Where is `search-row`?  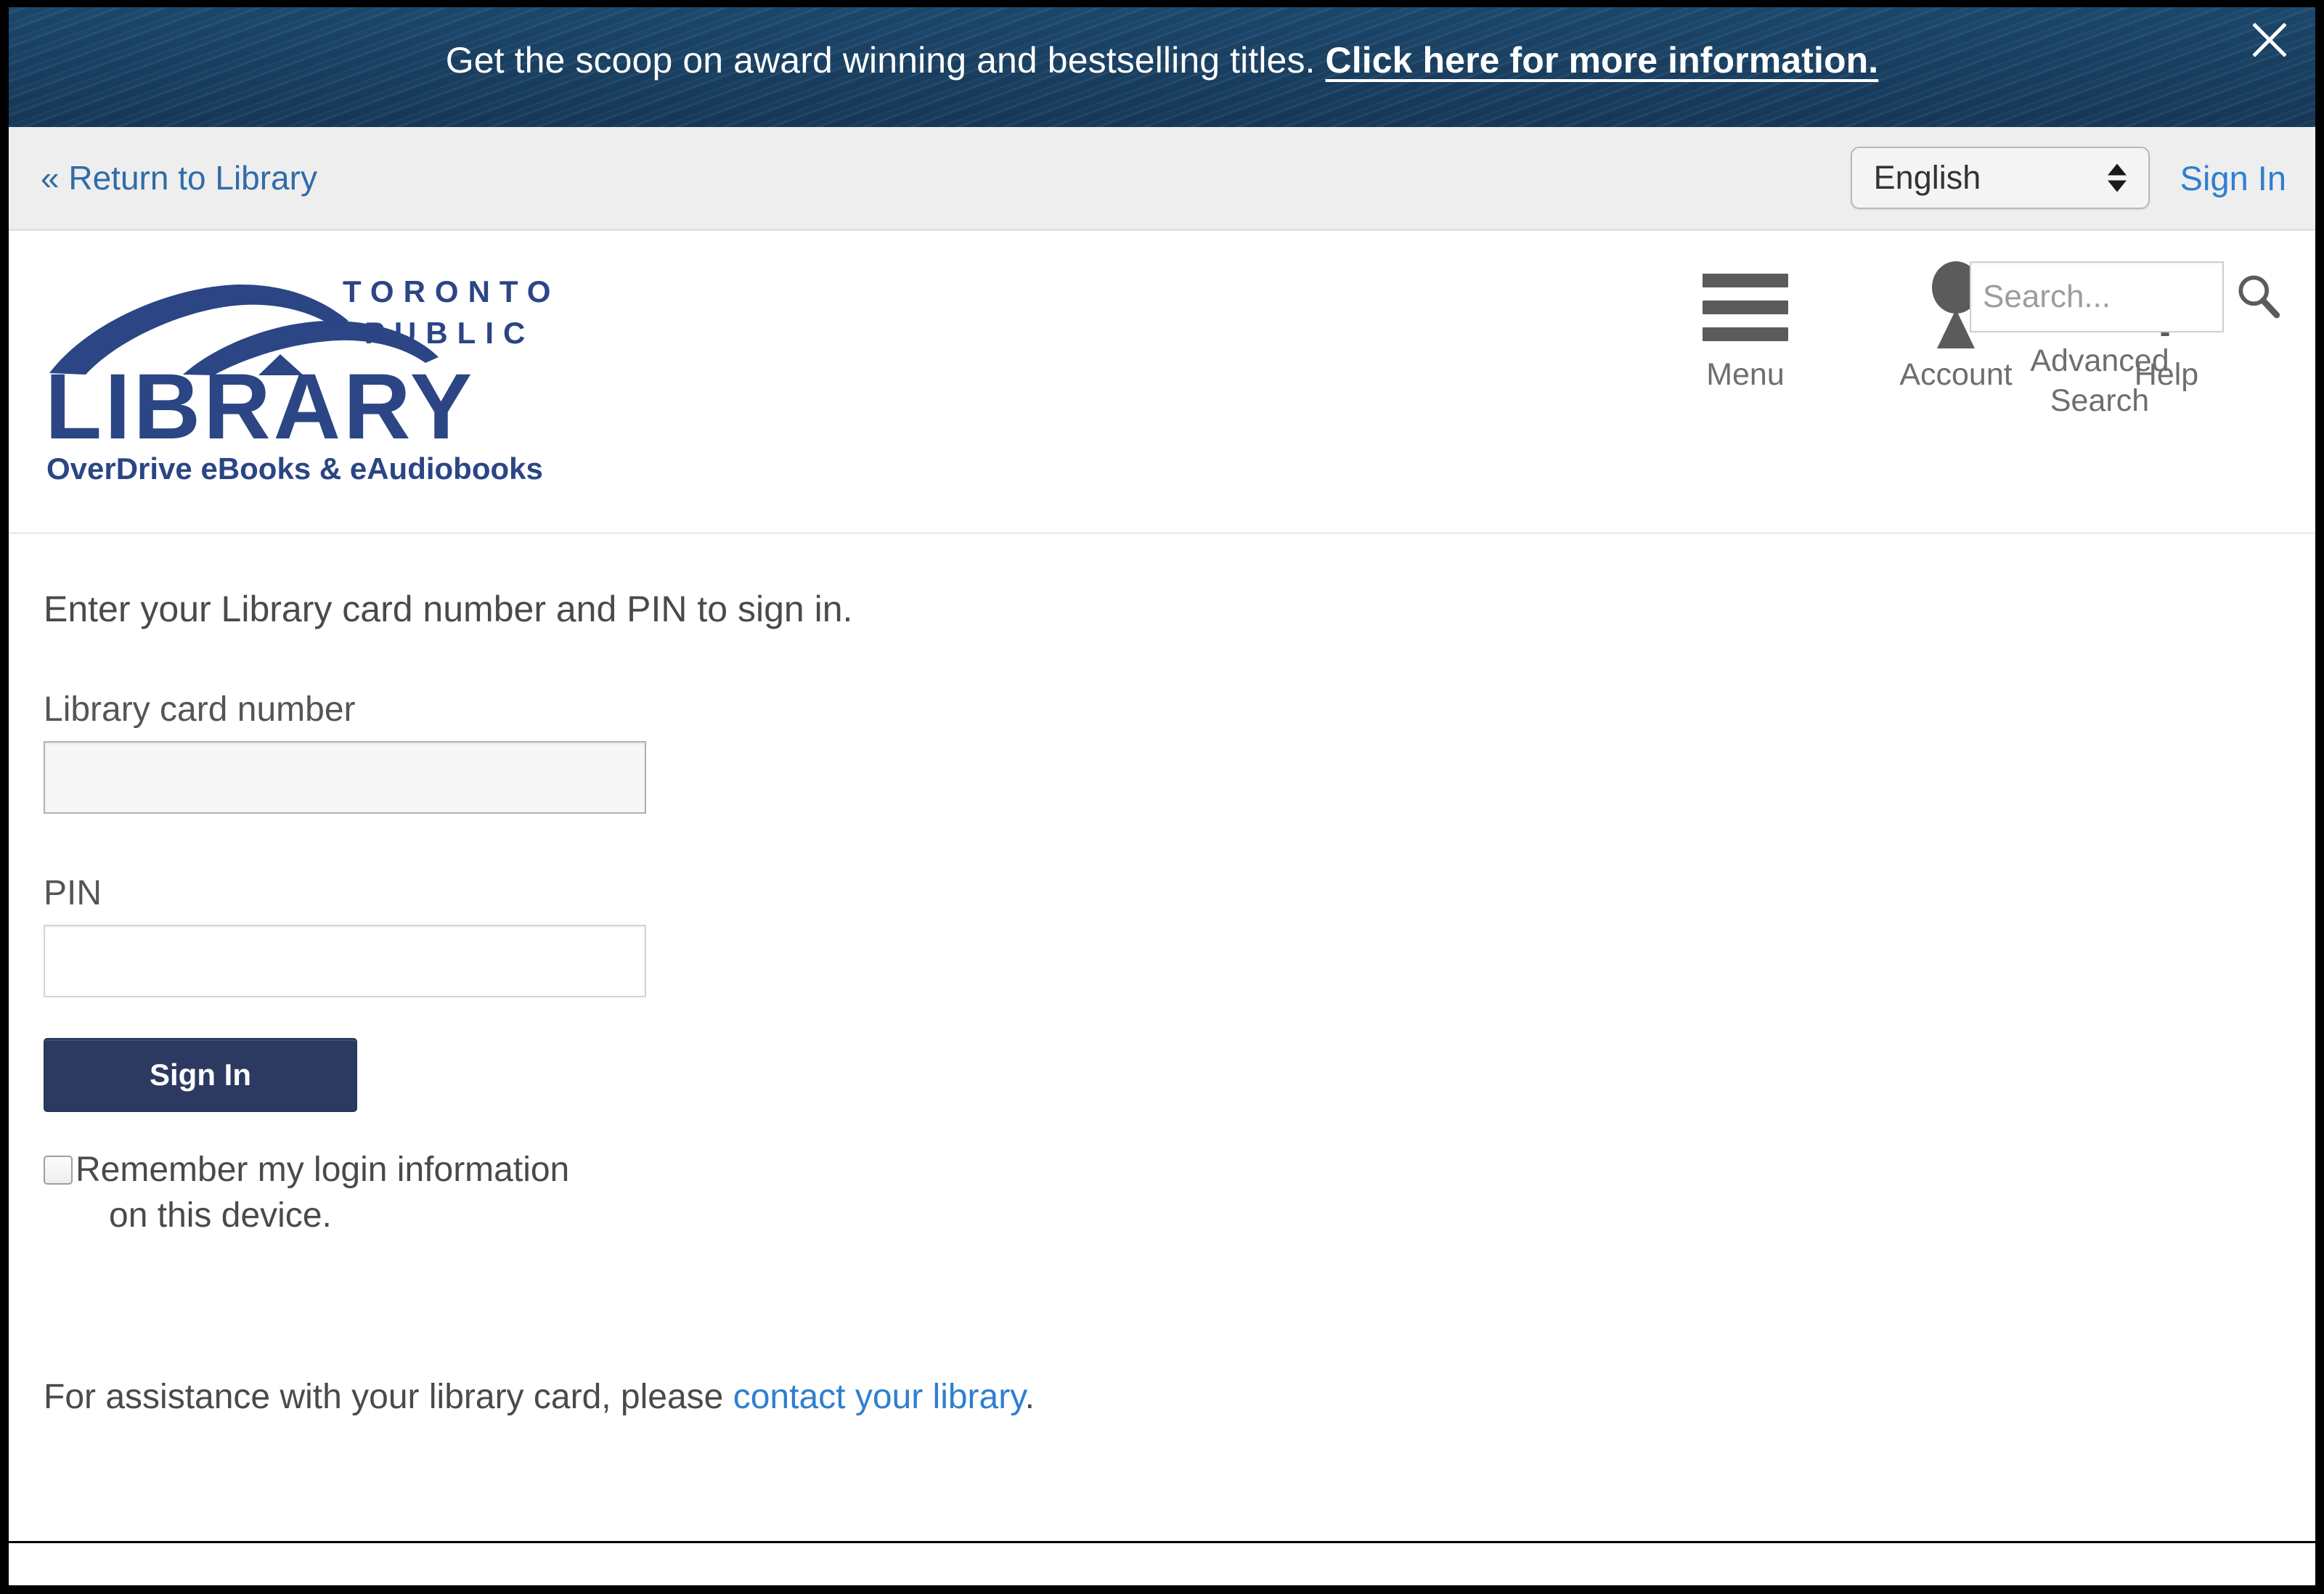 search-row is located at coordinates (2126, 296).